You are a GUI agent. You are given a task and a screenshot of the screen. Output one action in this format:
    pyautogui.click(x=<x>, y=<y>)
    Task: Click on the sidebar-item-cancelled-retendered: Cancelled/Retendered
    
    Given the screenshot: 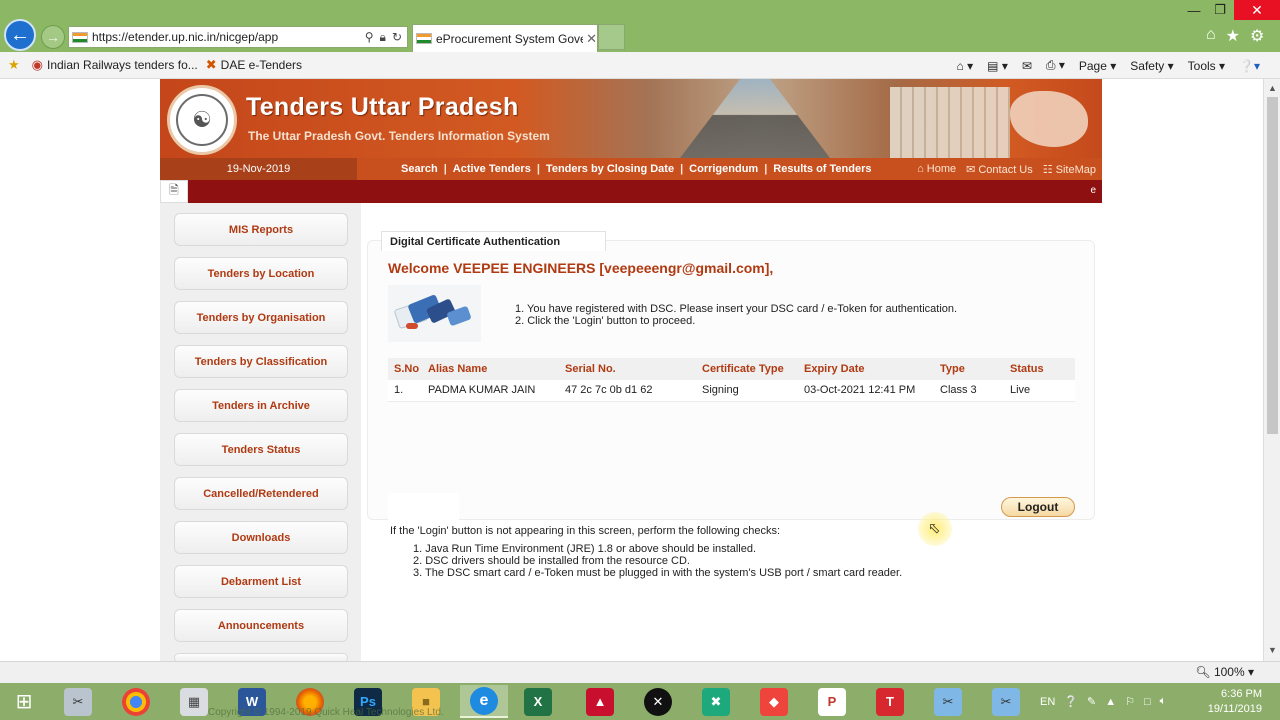 What is the action you would take?
    pyautogui.click(x=261, y=493)
    